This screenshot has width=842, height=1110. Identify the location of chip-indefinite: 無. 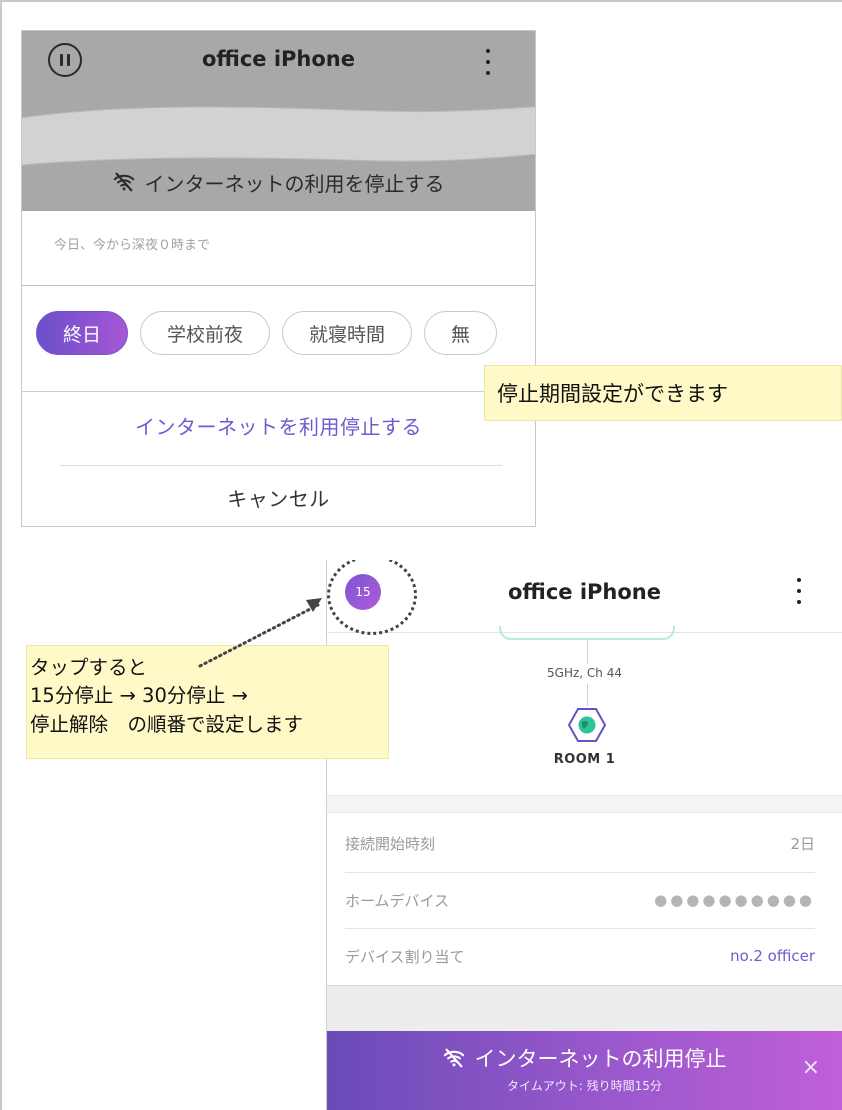
(461, 333).